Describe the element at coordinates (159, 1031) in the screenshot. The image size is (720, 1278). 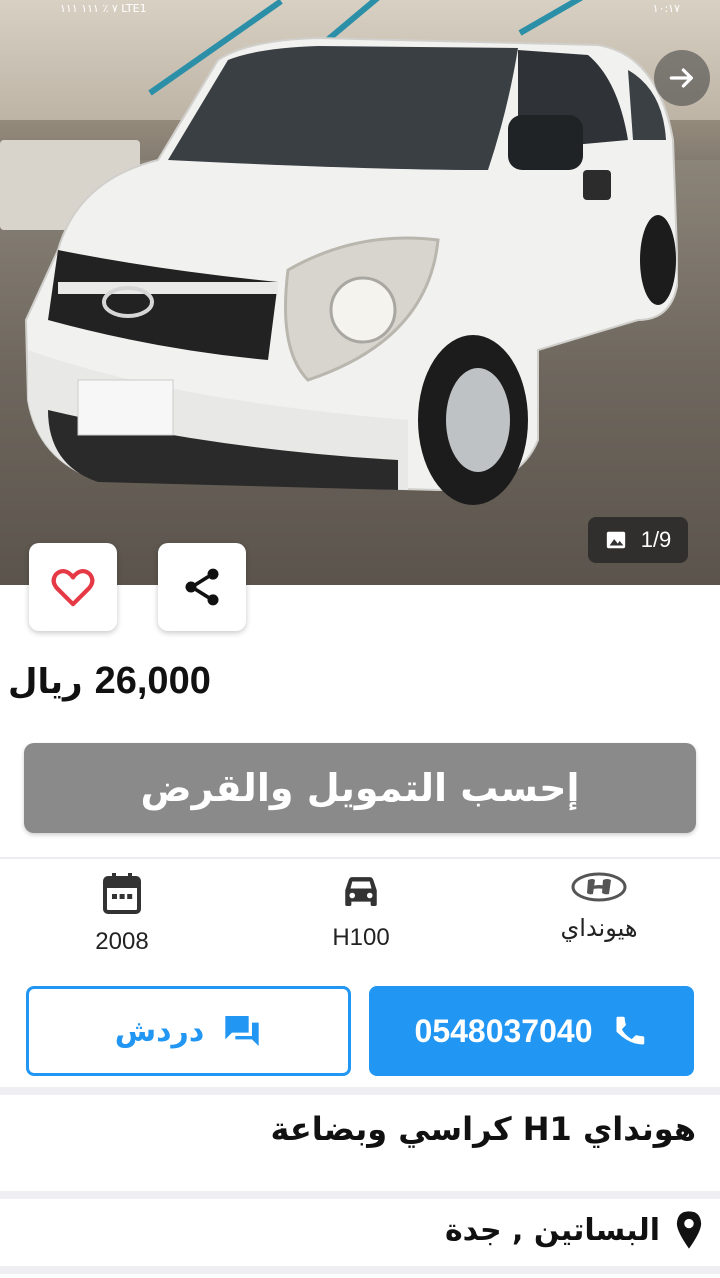
I see `chat-button-label: دردش` at that location.